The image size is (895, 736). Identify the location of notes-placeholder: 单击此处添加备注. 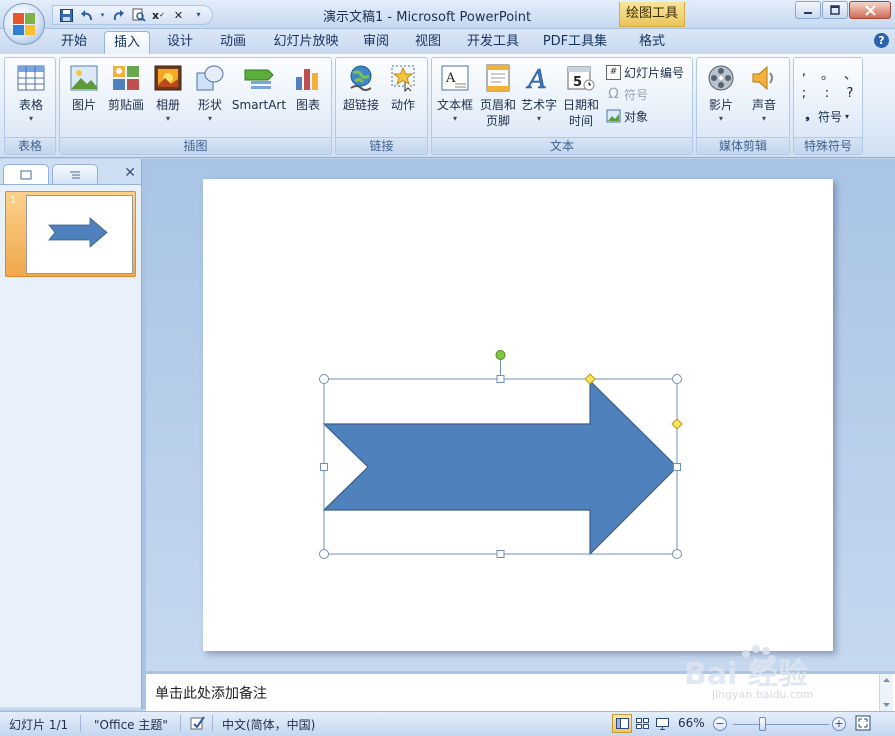
(211, 693).